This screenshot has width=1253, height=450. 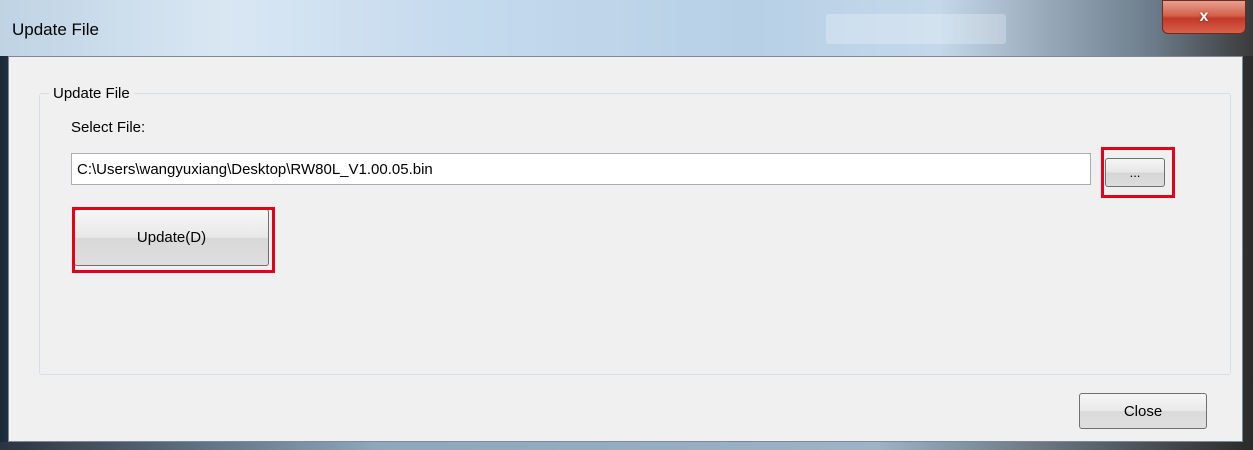 What do you see at coordinates (173, 240) in the screenshot?
I see `update-highlight-box` at bounding box center [173, 240].